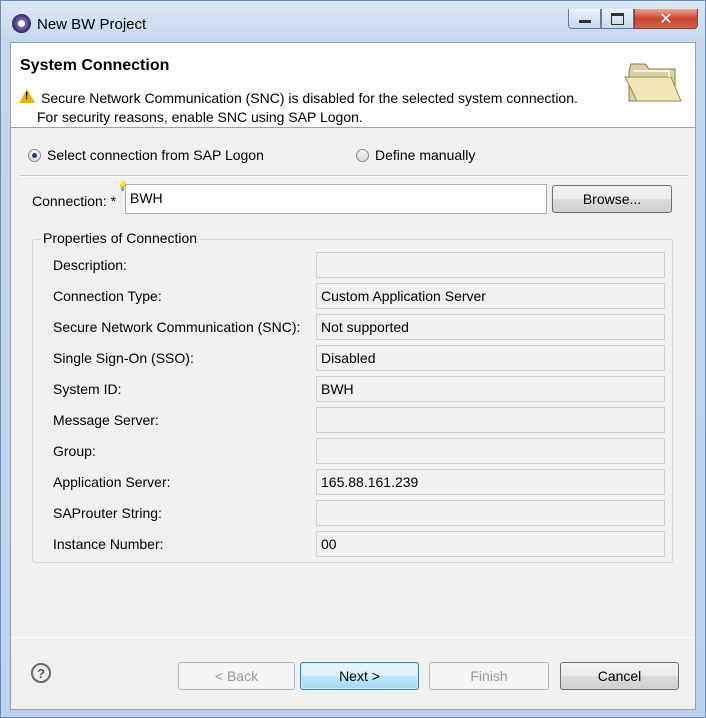 The height and width of the screenshot is (718, 706). Describe the element at coordinates (490, 389) in the screenshot. I see `property-value: BWH` at that location.